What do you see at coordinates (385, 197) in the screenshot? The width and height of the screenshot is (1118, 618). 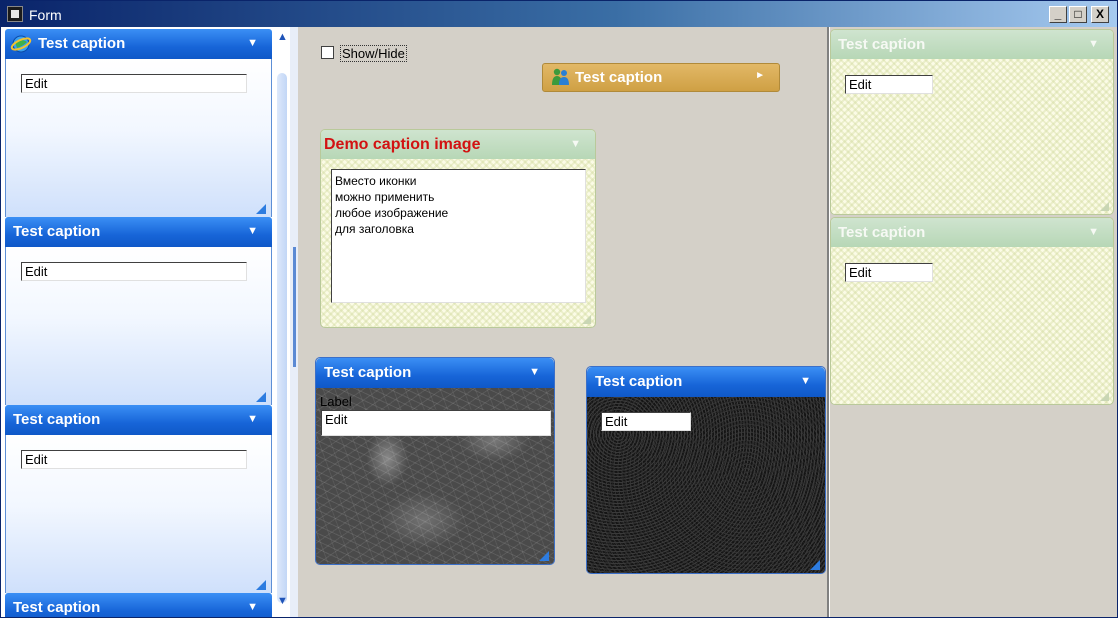 I see `memo-line: можно применить` at bounding box center [385, 197].